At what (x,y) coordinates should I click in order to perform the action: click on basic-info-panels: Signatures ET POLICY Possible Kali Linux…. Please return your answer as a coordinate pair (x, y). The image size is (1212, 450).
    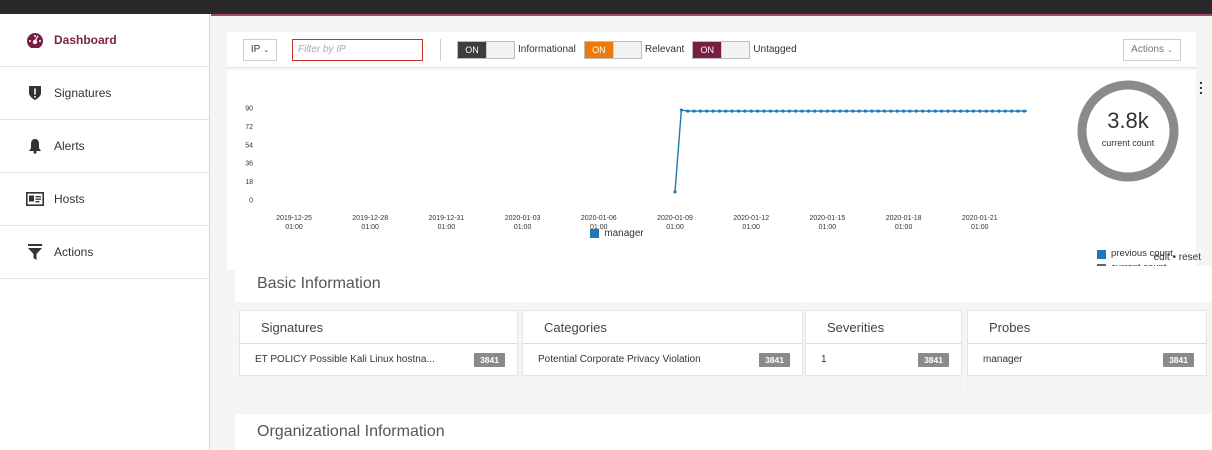
    Looking at the image, I should click on (724, 352).